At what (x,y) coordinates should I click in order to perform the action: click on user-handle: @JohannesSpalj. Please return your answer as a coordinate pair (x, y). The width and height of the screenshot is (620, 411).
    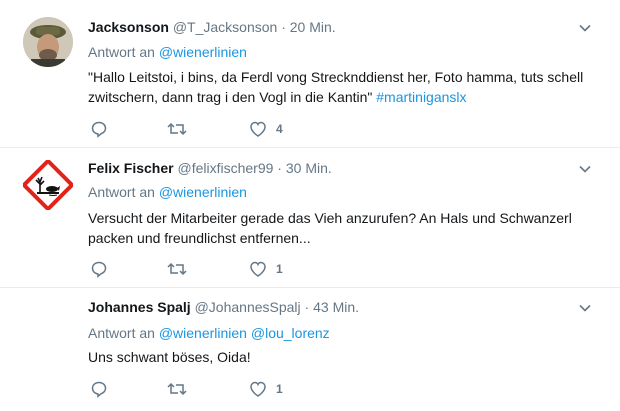
    Looking at the image, I should click on (248, 307).